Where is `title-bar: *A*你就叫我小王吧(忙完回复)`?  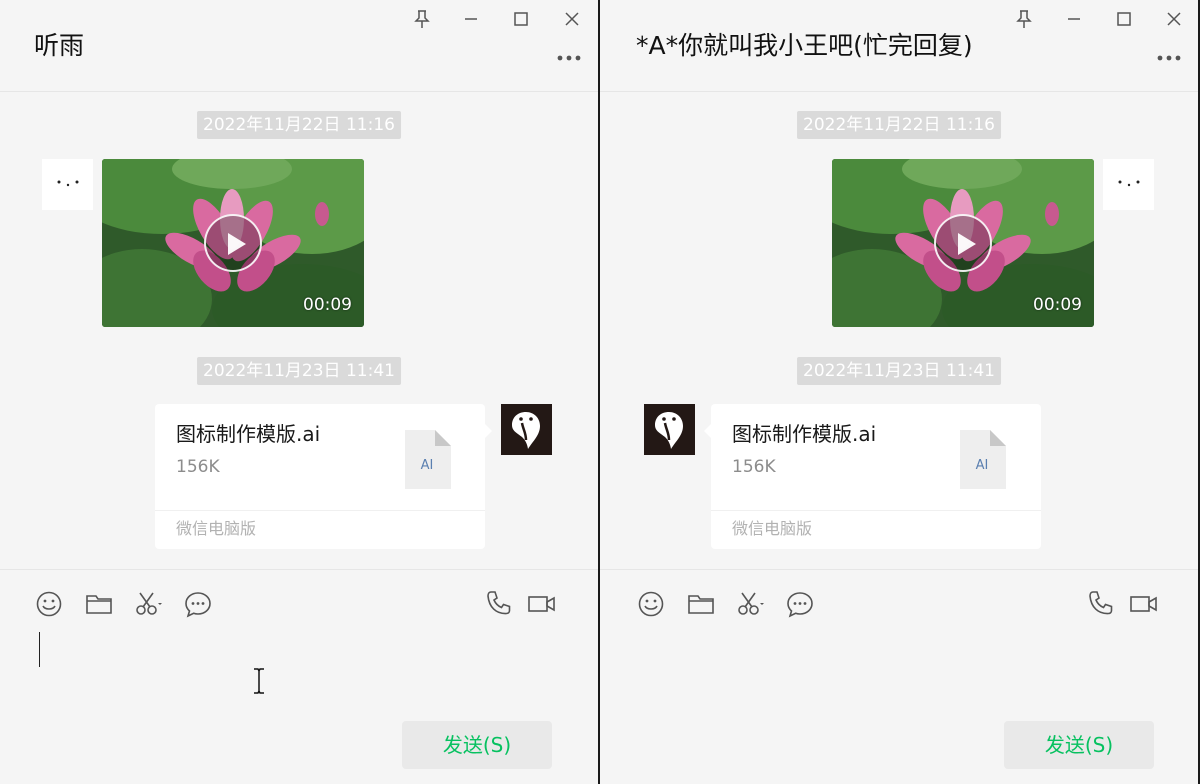 title-bar: *A*你就叫我小王吧(忙完回复) is located at coordinates (899, 46).